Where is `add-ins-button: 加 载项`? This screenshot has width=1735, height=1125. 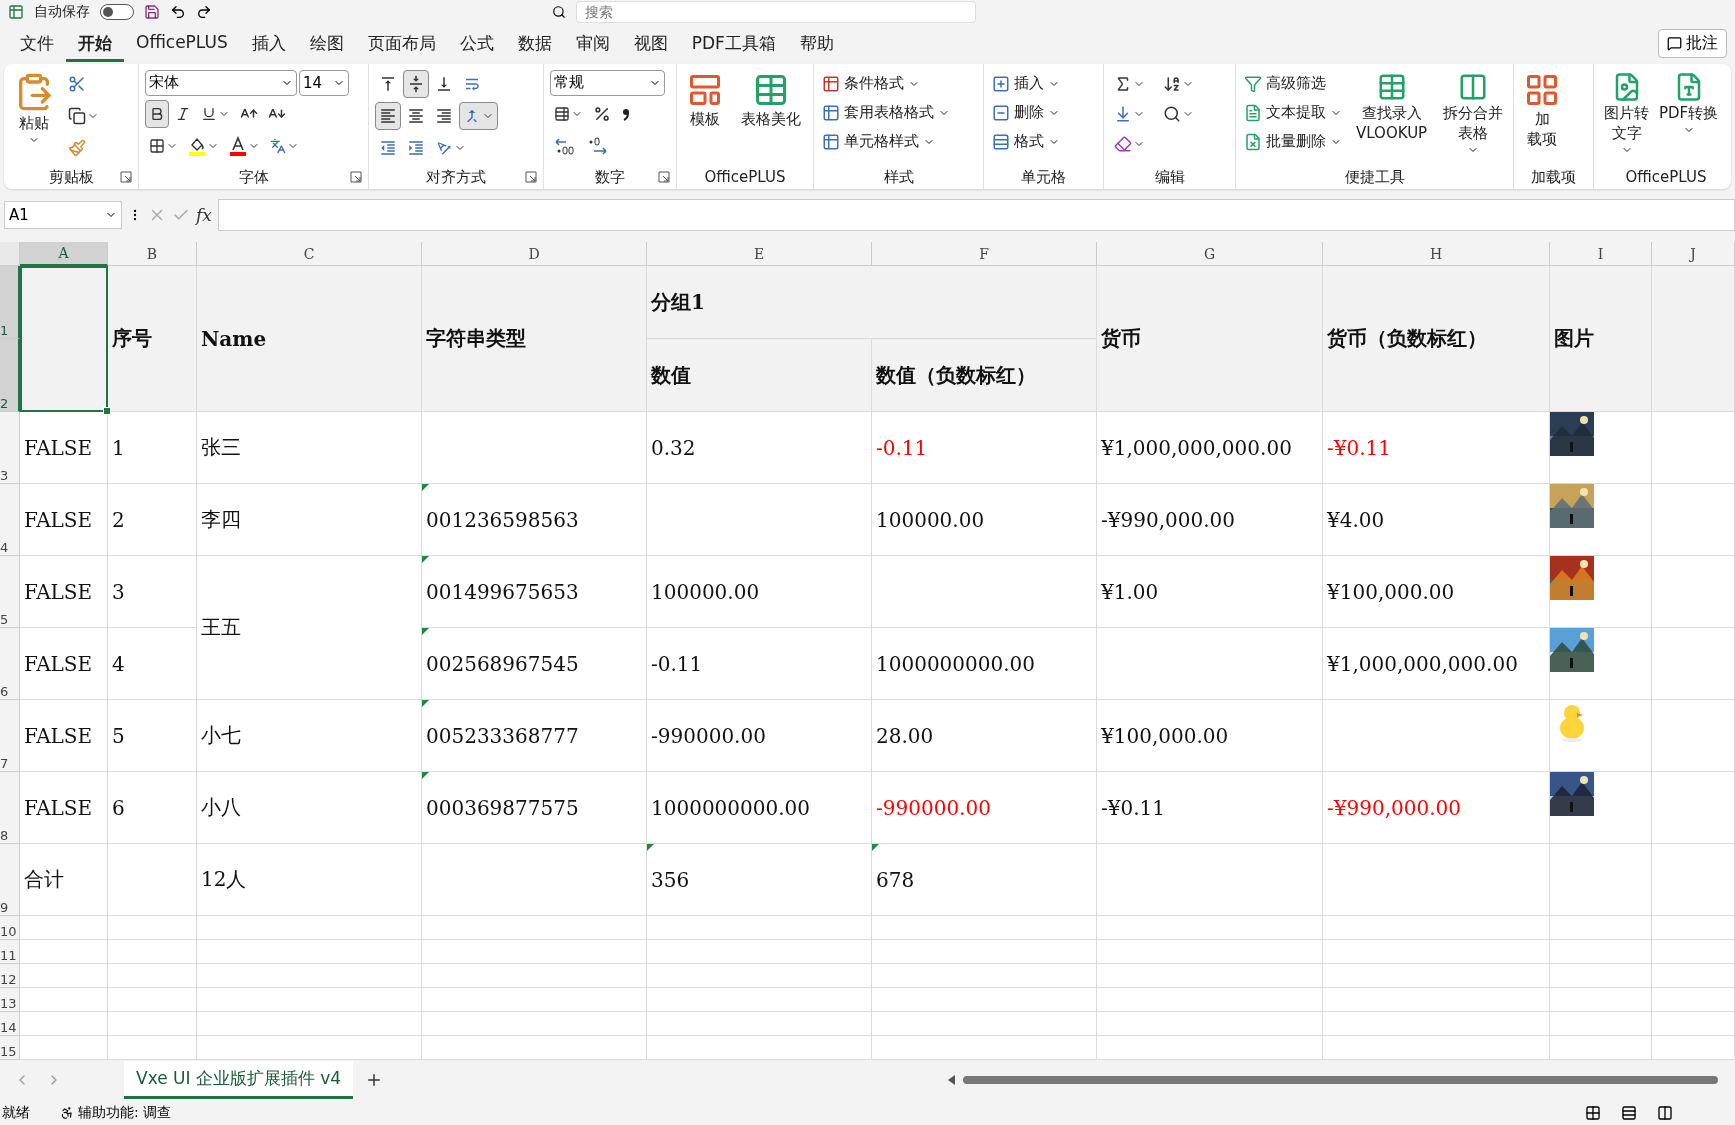
add-ins-button: 加 载项 is located at coordinates (1542, 109).